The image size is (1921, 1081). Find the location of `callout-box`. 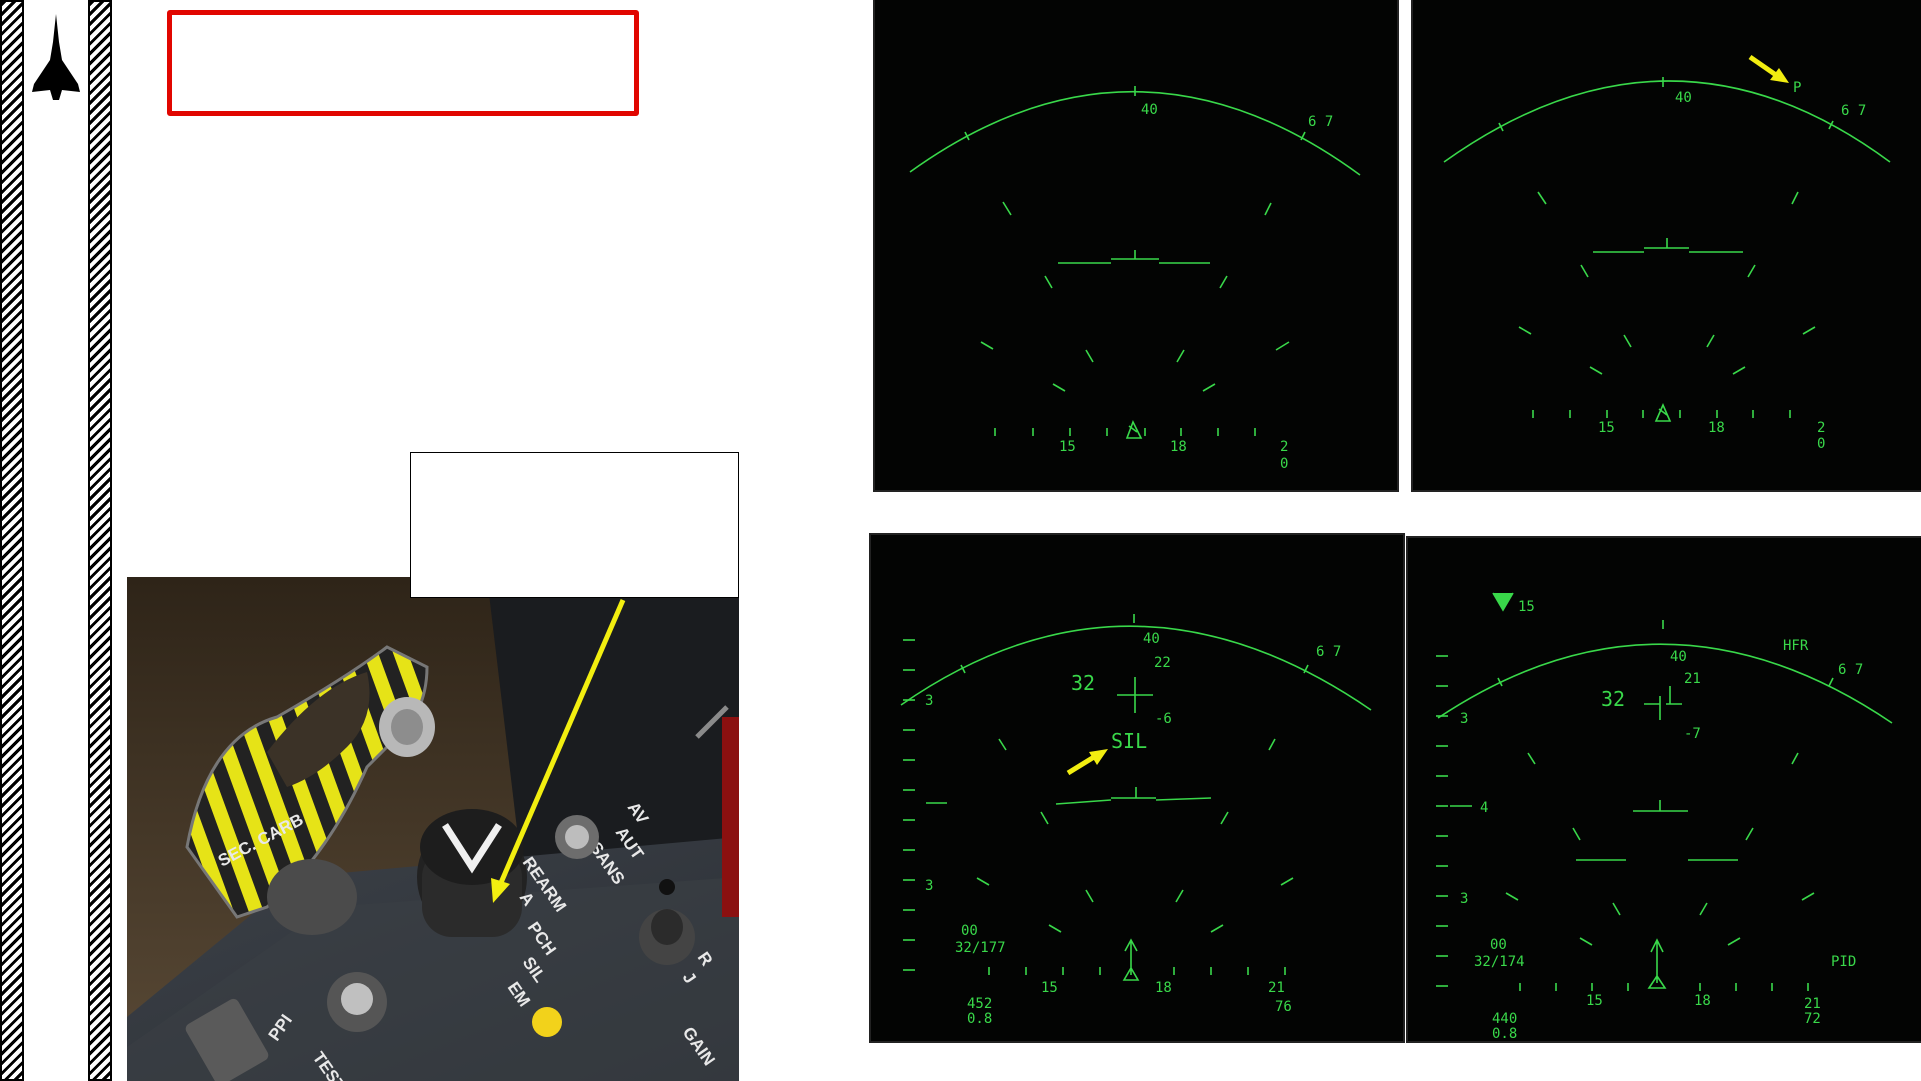

callout-box is located at coordinates (574, 525).